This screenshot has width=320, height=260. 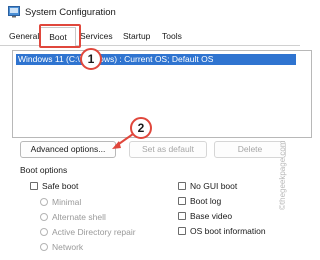 I want to click on step-2-badge: 2, so click(x=141, y=128).